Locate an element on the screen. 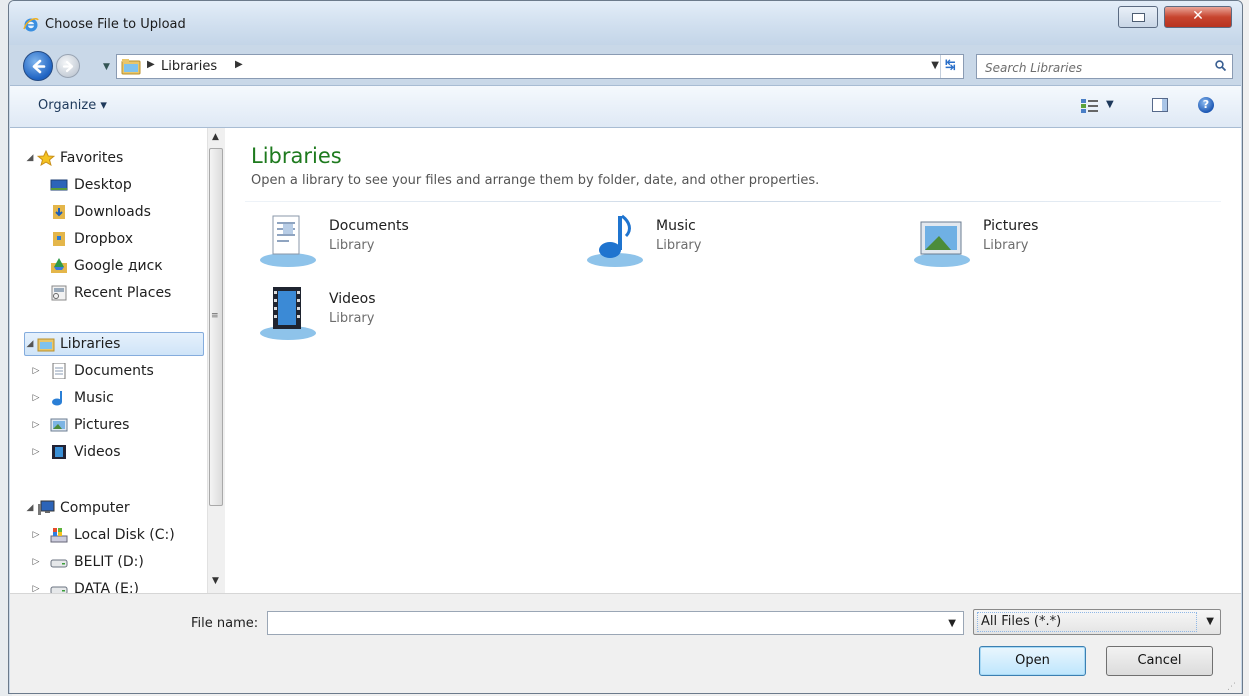 This screenshot has width=1249, height=696. videos-library-icon is located at coordinates (288, 313).